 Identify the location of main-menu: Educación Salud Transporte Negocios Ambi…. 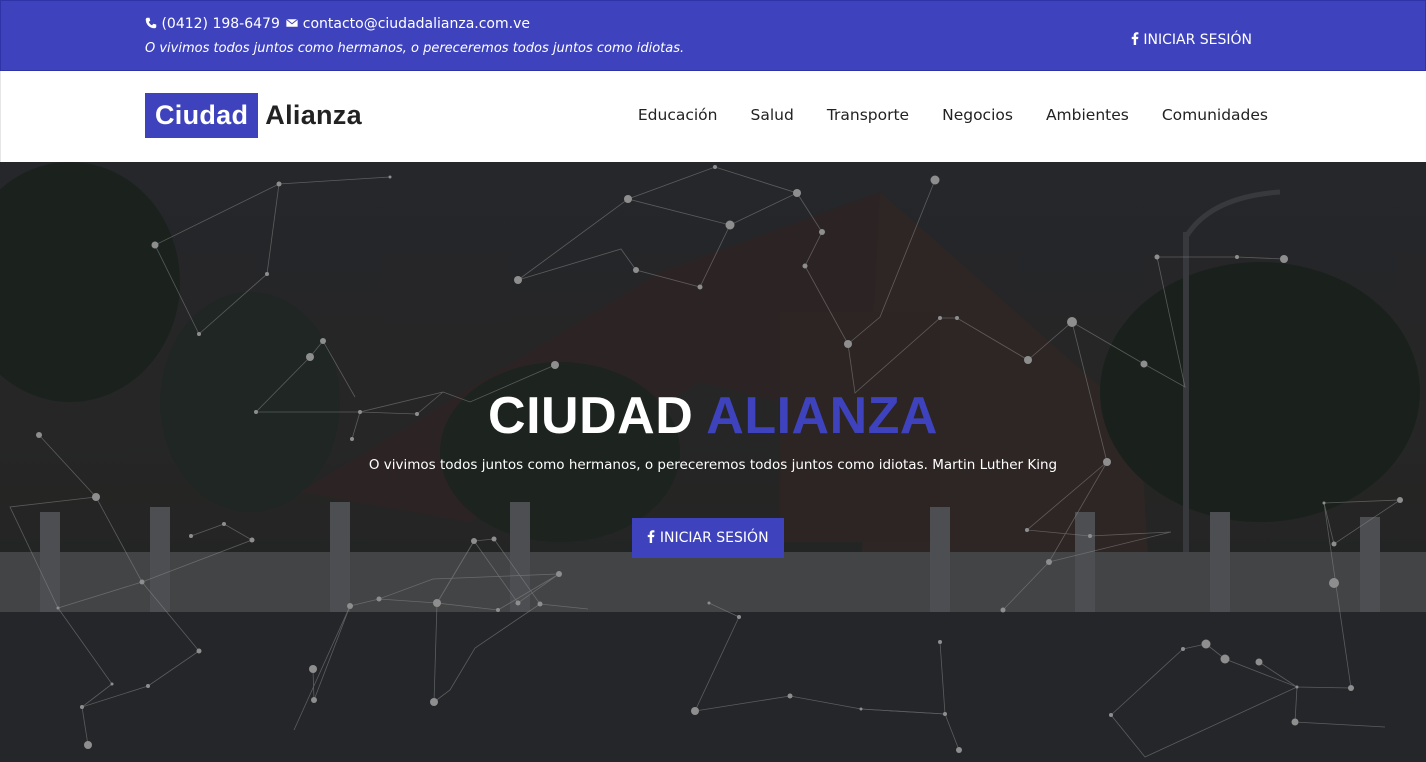
(936, 115).